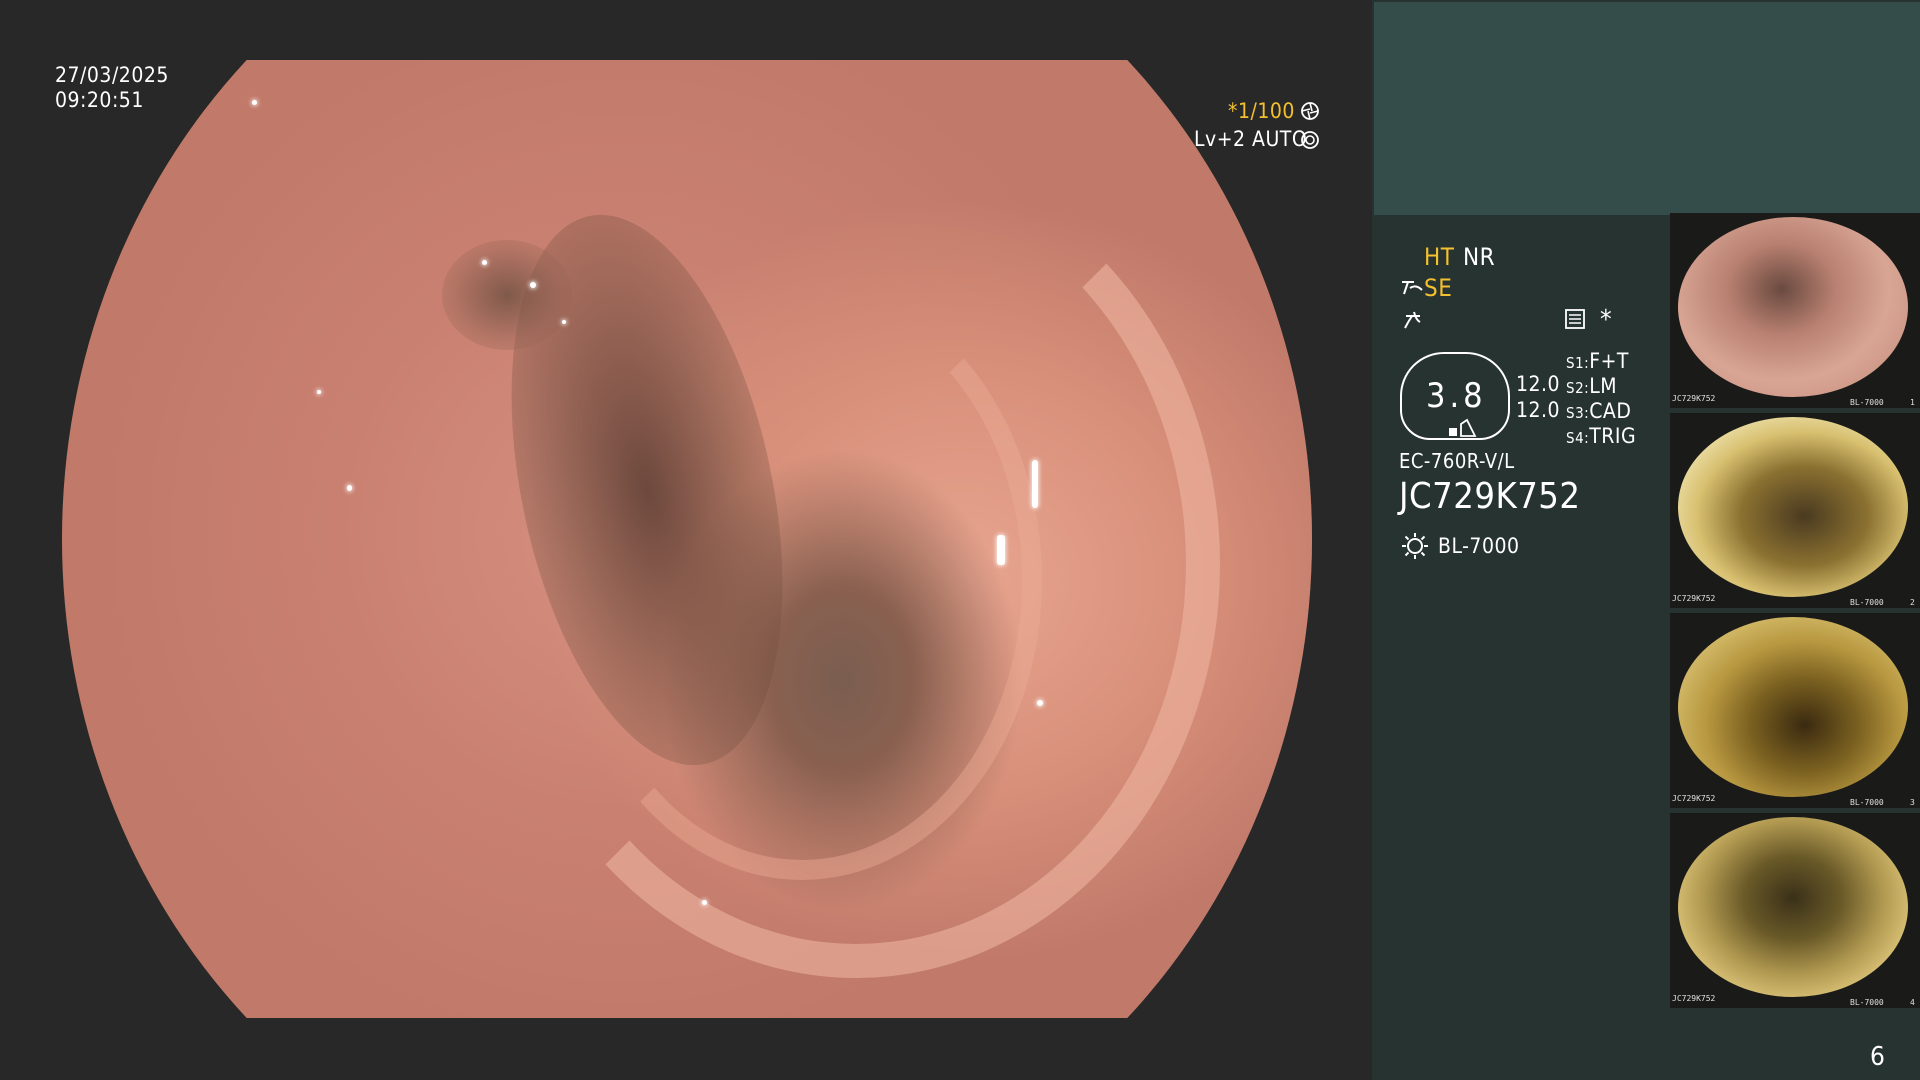 The image size is (1920, 1080). Describe the element at coordinates (1912, 402) in the screenshot. I see `thumbnail-index: 1` at that location.